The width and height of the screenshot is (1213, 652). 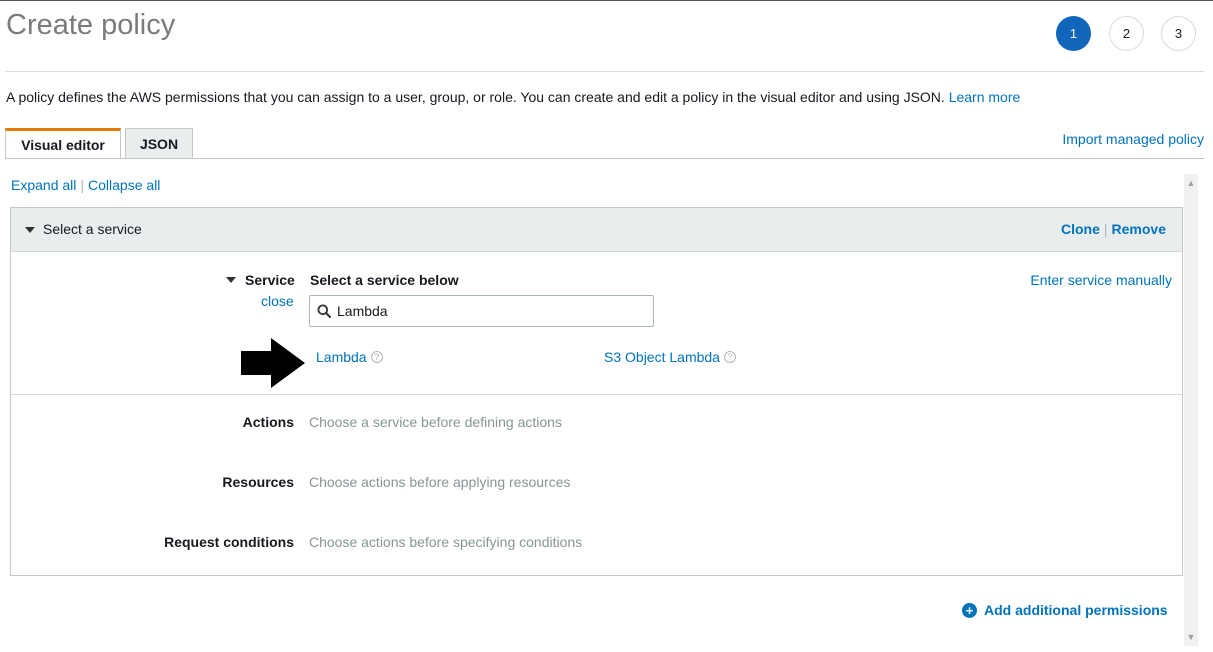 What do you see at coordinates (268, 422) in the screenshot?
I see `actions-label: Actions` at bounding box center [268, 422].